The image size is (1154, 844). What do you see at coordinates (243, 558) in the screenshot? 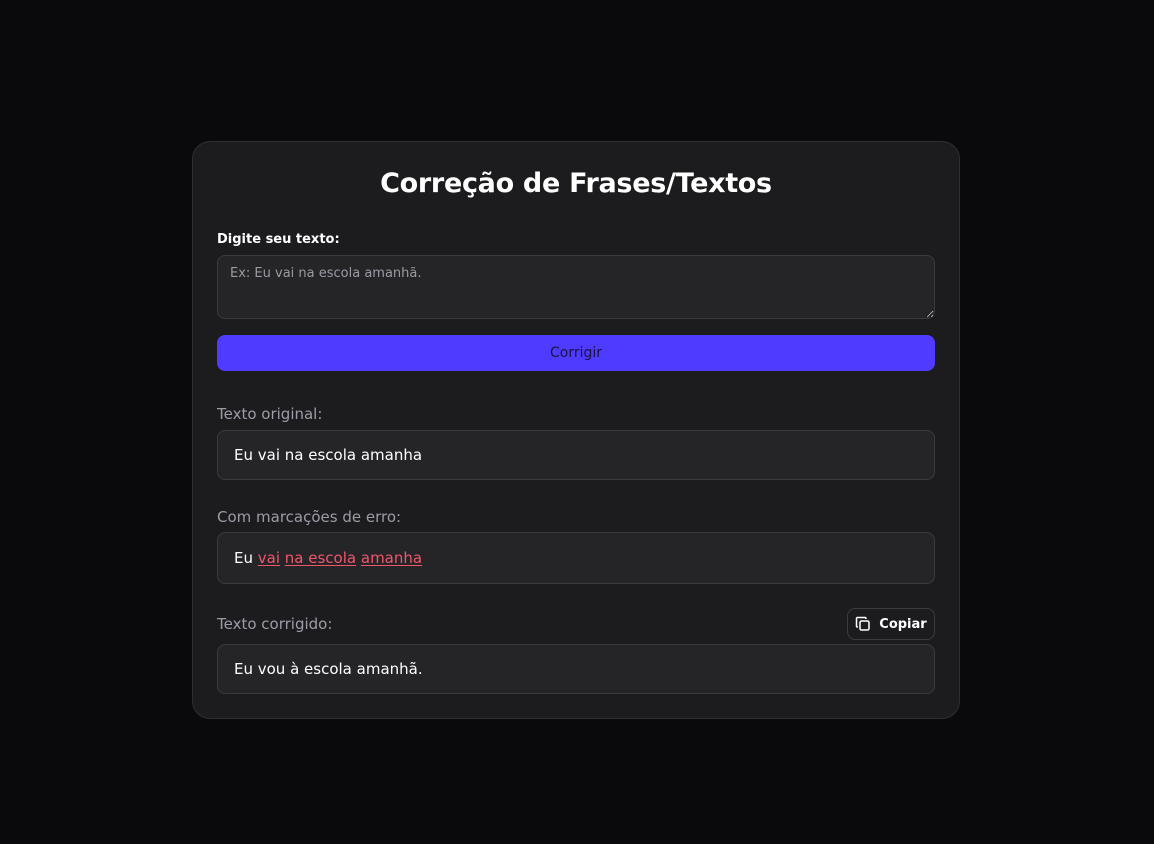
I see `marked-segment: Eu` at bounding box center [243, 558].